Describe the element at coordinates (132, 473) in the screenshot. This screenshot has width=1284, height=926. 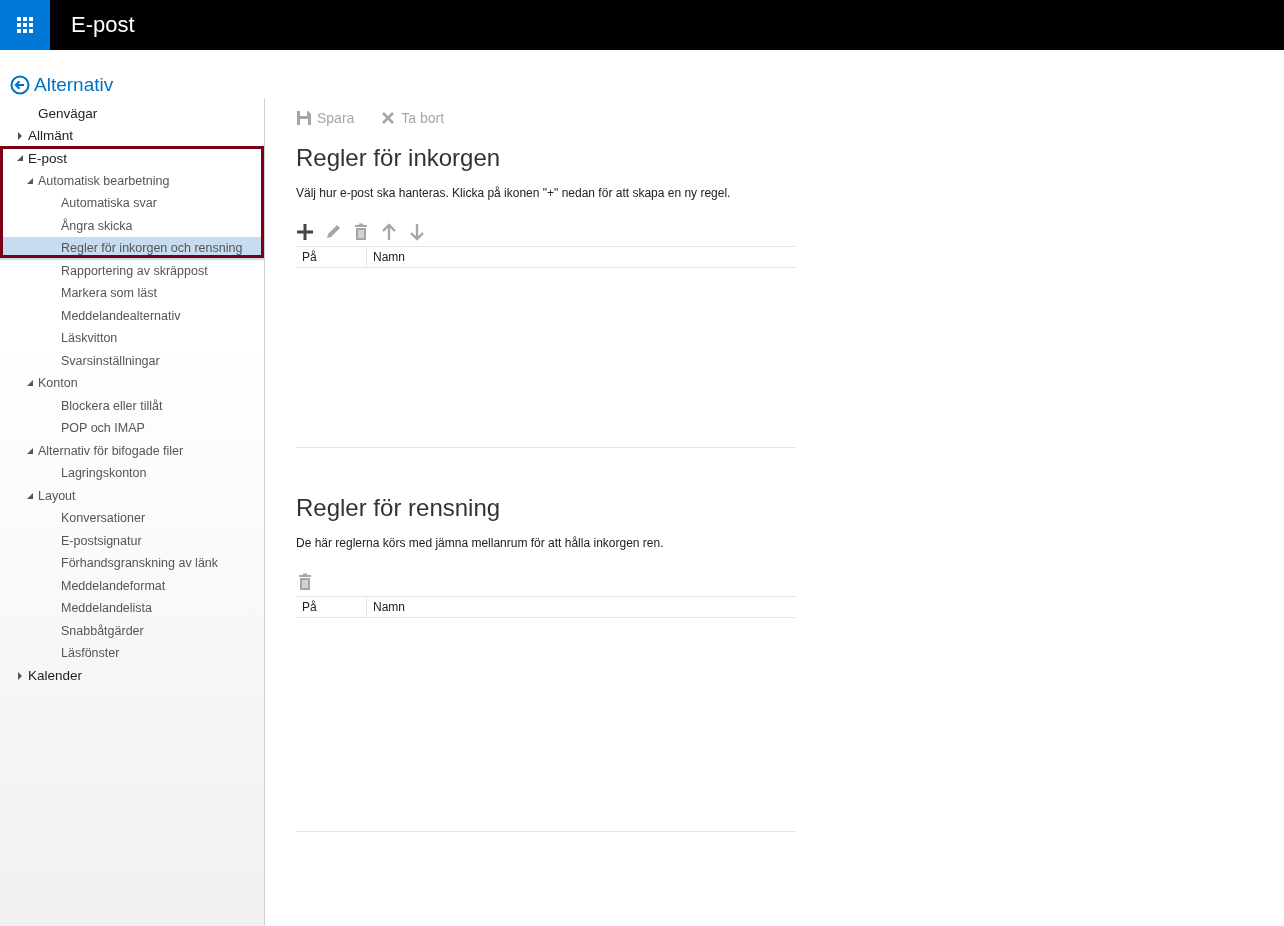
I see `sidebar-item: Lagringskonton` at that location.